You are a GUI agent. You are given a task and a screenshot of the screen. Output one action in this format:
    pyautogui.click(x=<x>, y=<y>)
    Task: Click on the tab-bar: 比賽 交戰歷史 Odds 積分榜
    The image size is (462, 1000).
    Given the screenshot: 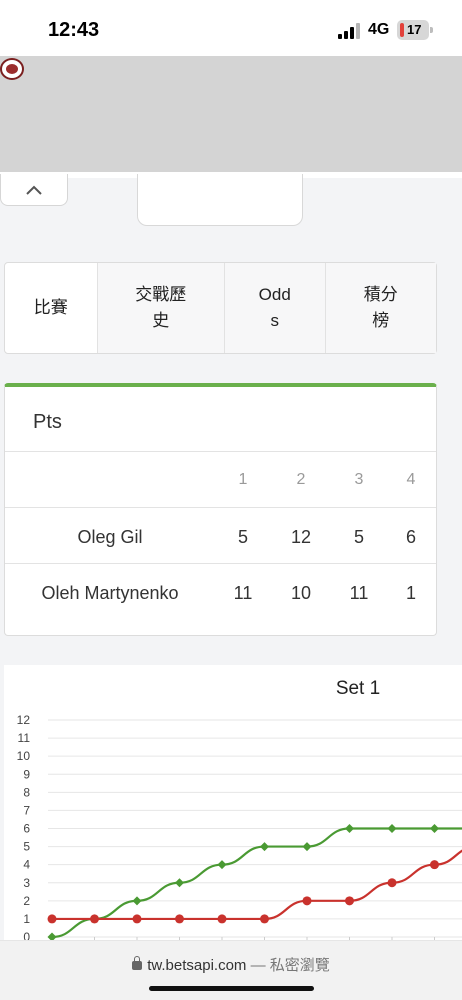 What is the action you would take?
    pyautogui.click(x=220, y=308)
    